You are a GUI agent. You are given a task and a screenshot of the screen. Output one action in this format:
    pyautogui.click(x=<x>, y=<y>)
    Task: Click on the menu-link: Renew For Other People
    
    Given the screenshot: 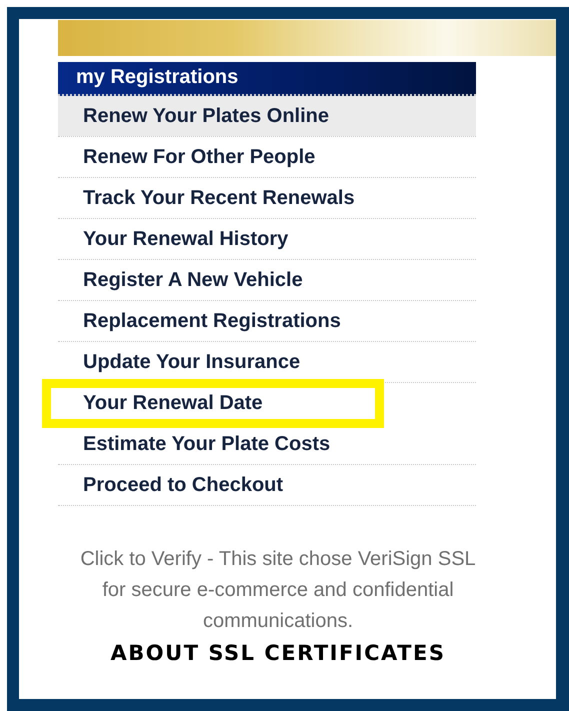 What is the action you would take?
    pyautogui.click(x=267, y=157)
    